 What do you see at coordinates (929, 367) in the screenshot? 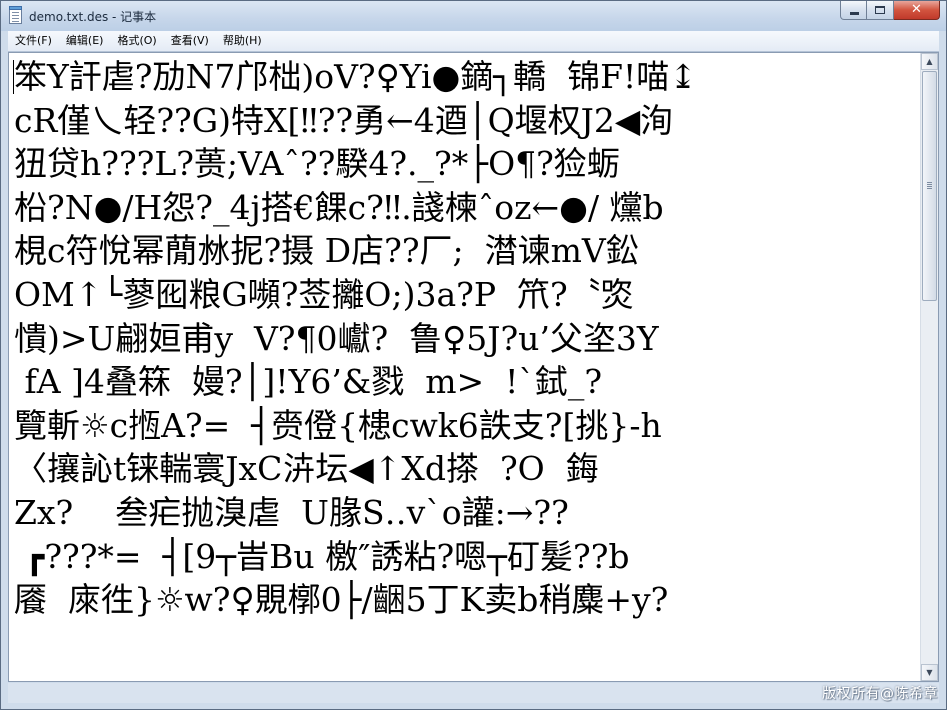
I see `vertical-scrollbar: ▲ ▼` at bounding box center [929, 367].